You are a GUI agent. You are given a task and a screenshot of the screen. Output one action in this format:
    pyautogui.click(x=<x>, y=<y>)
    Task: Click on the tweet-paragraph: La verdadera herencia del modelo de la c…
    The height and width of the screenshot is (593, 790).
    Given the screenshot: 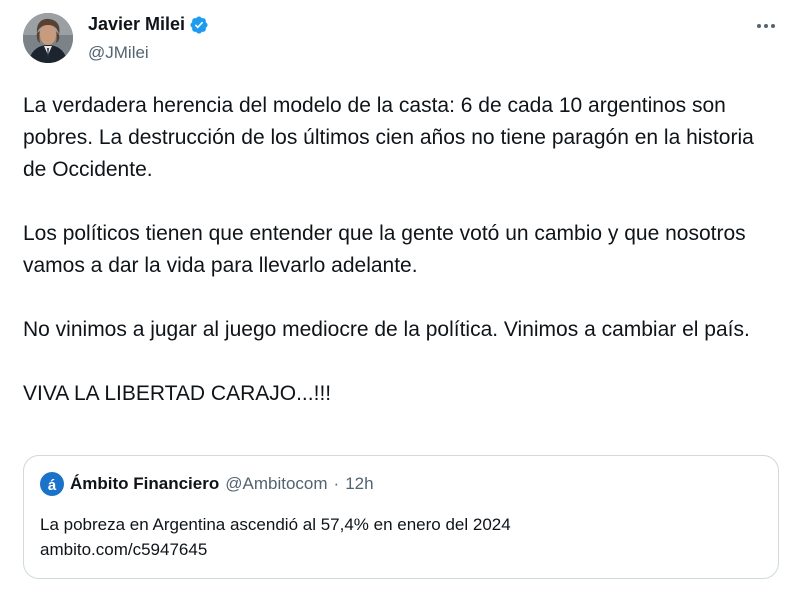 What is the action you would take?
    pyautogui.click(x=388, y=137)
    